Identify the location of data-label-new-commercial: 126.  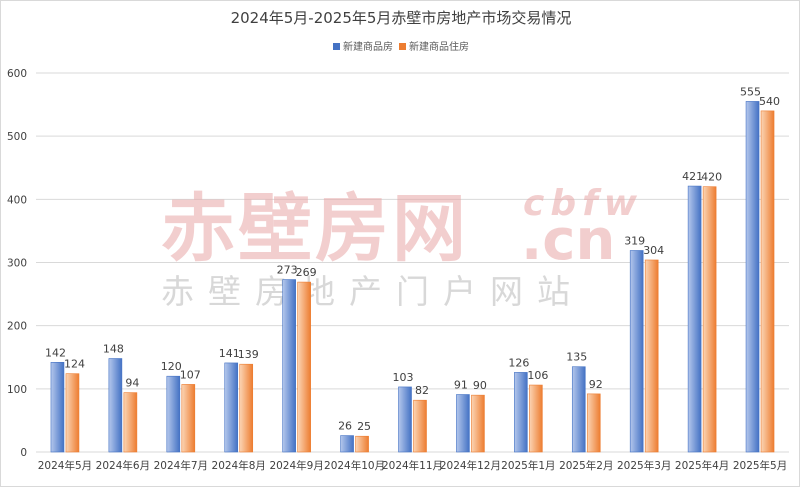
(518, 362).